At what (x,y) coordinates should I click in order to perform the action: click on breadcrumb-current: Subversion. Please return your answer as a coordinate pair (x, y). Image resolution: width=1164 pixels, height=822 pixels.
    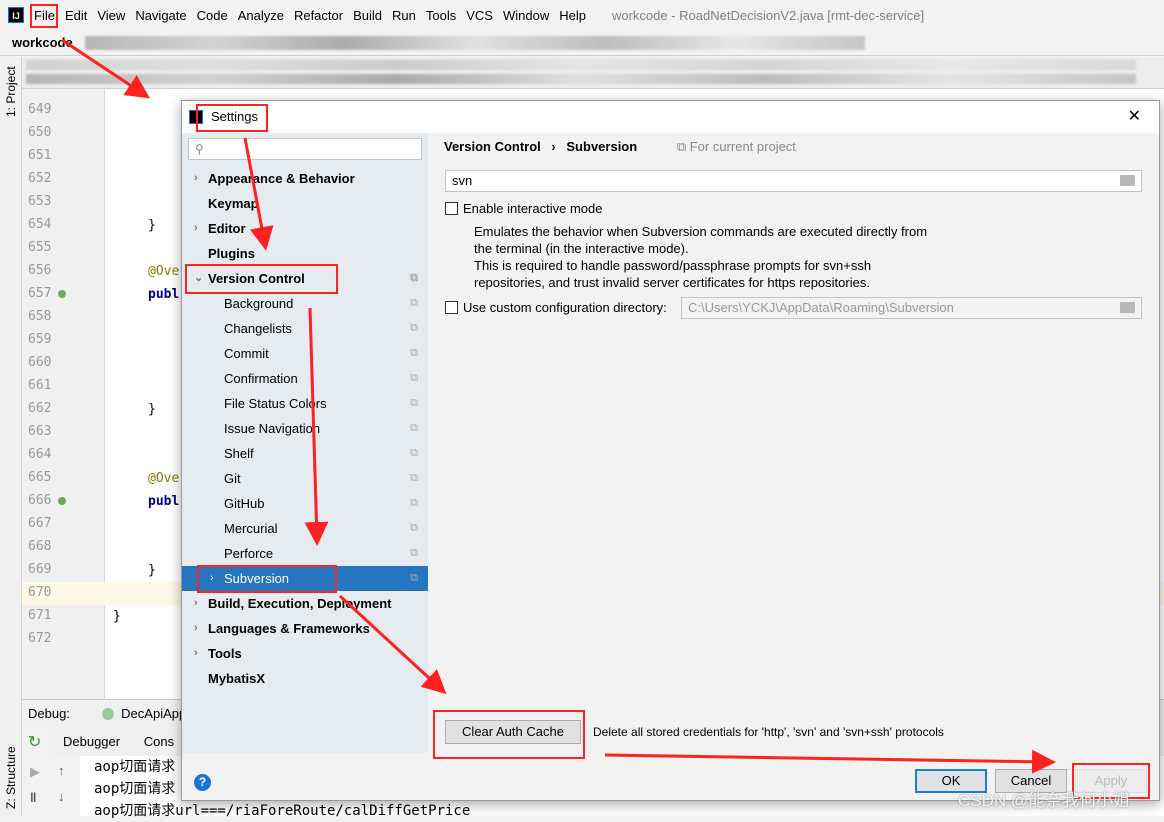
    Looking at the image, I should click on (602, 146).